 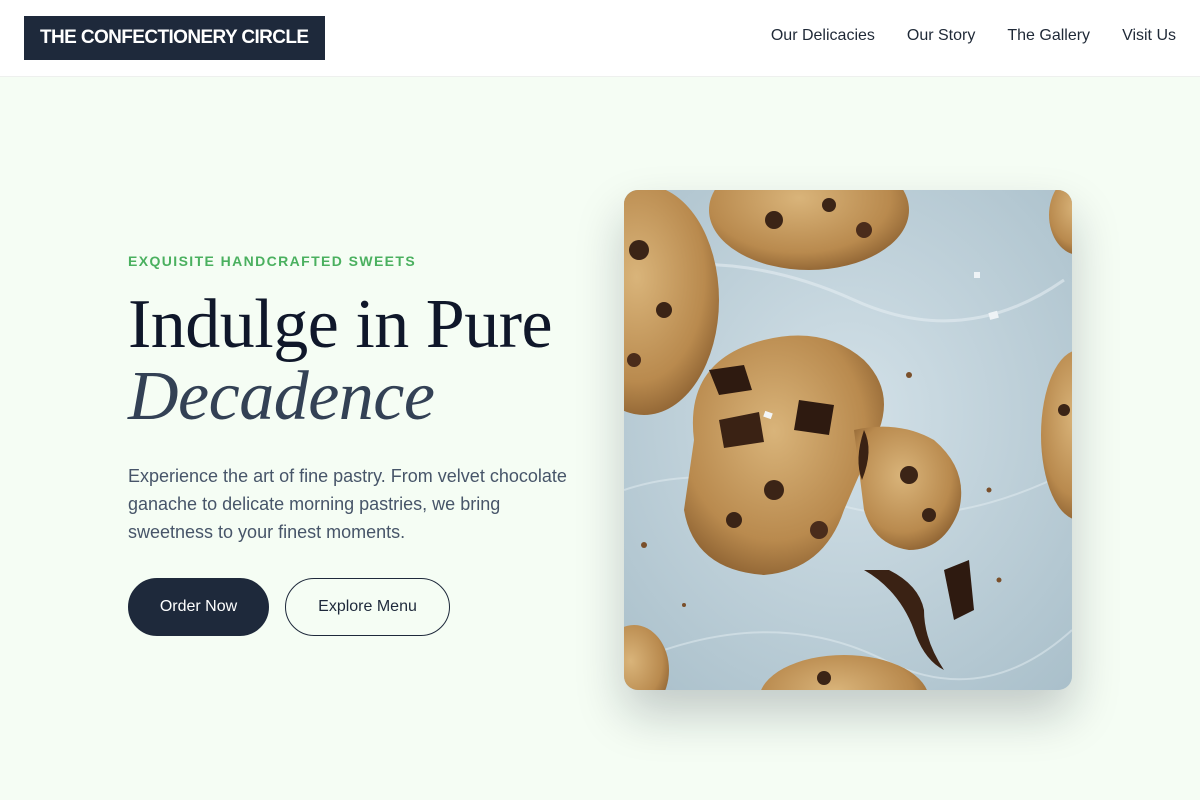 What do you see at coordinates (198, 607) in the screenshot?
I see `order-now-button: Order Now` at bounding box center [198, 607].